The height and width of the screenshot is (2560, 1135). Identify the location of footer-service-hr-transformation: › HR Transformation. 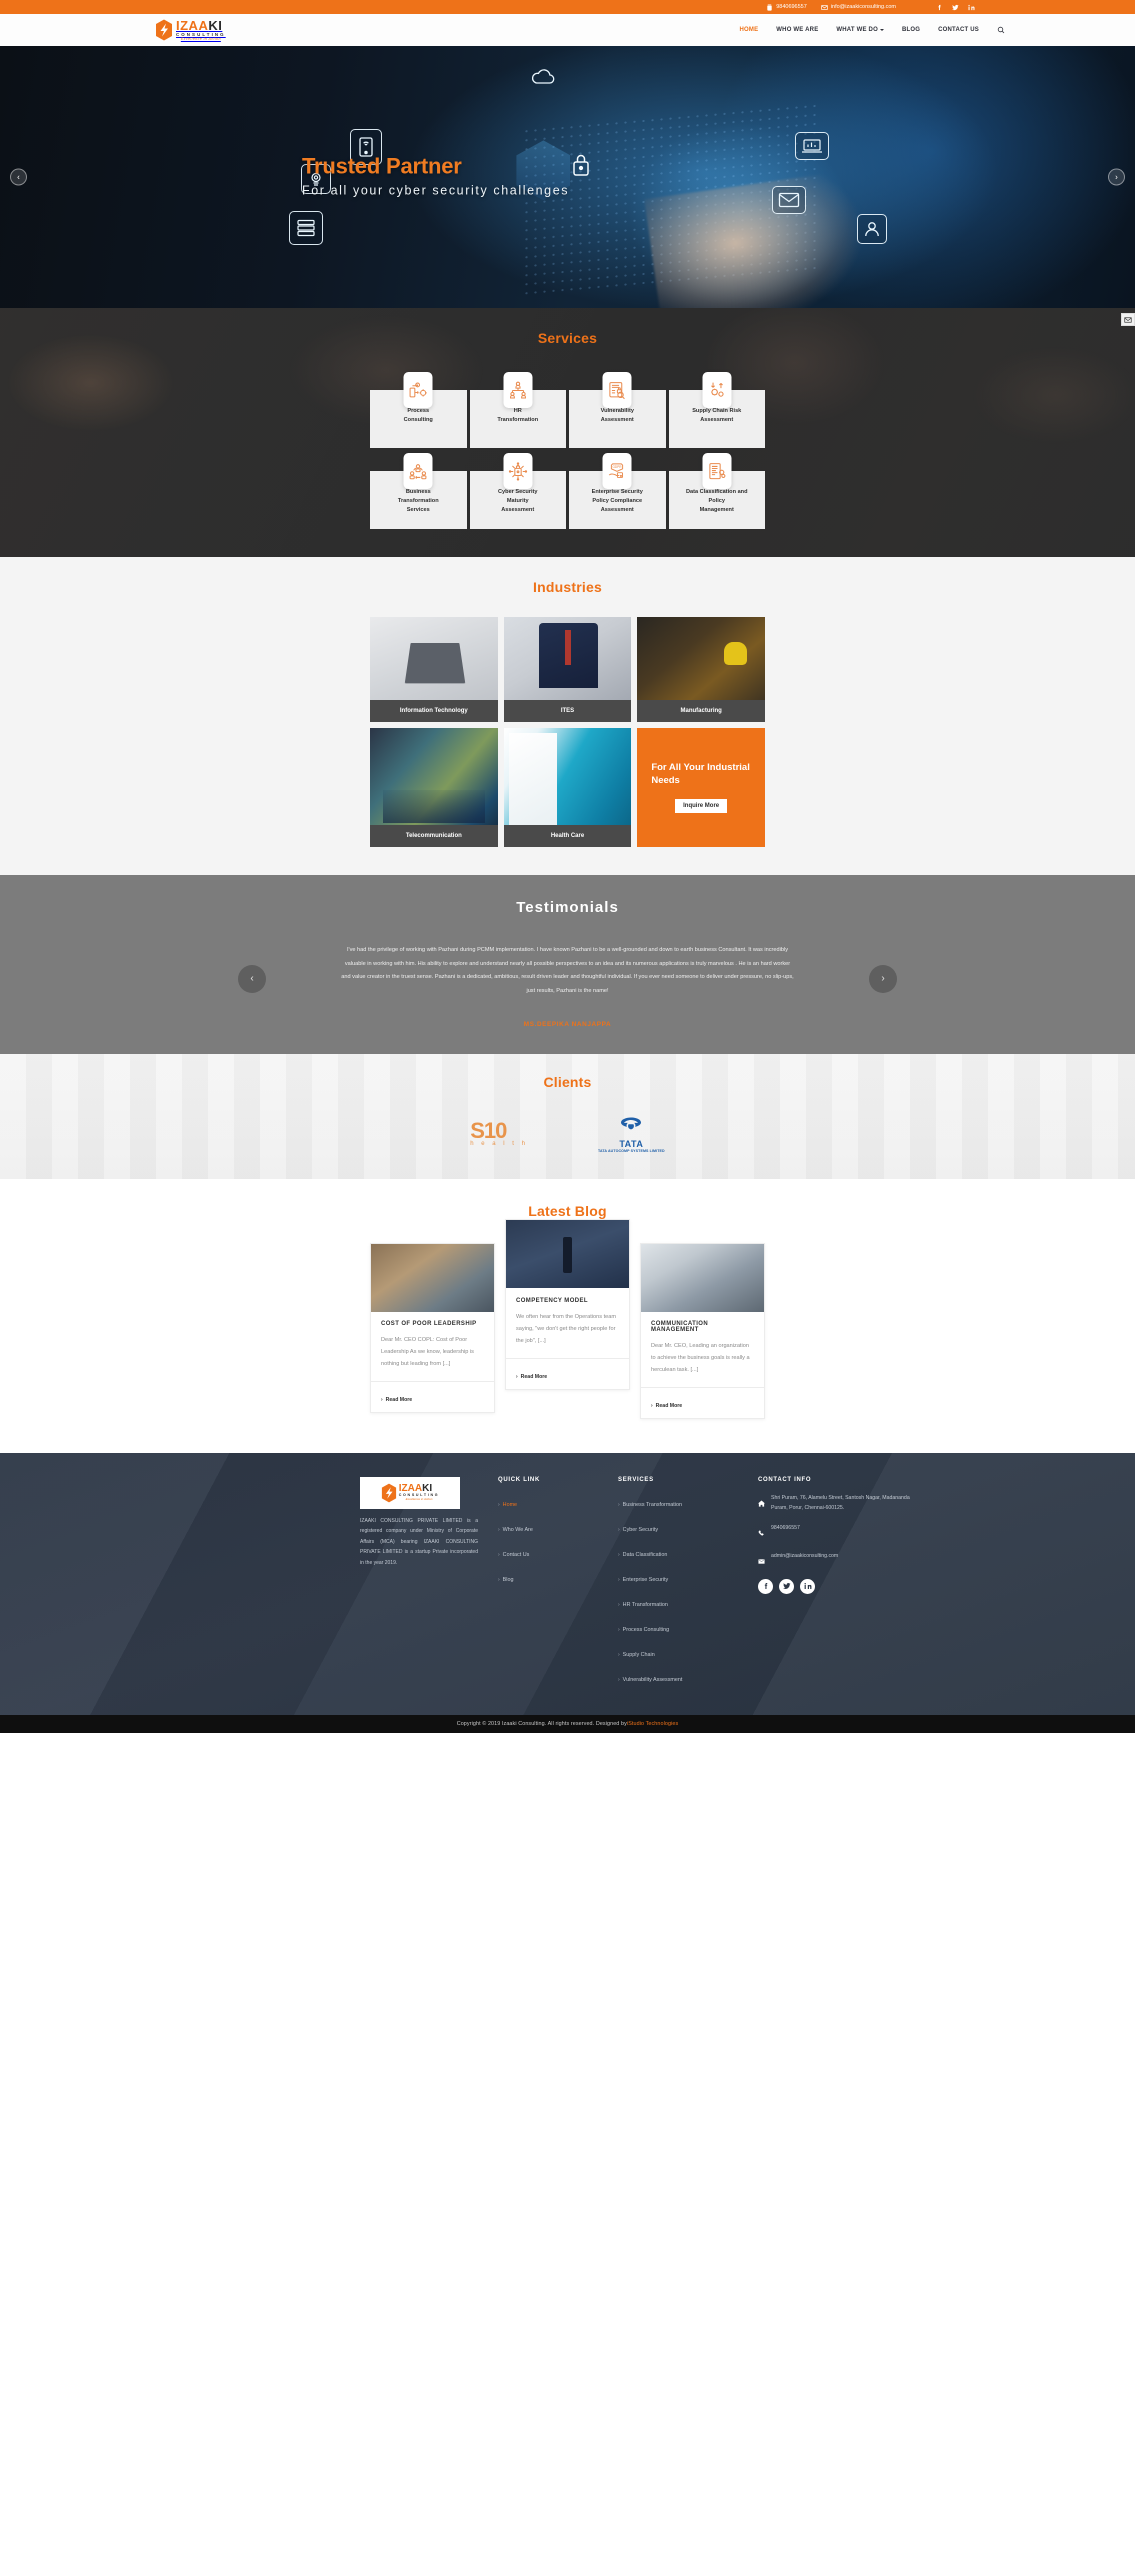
(643, 1605).